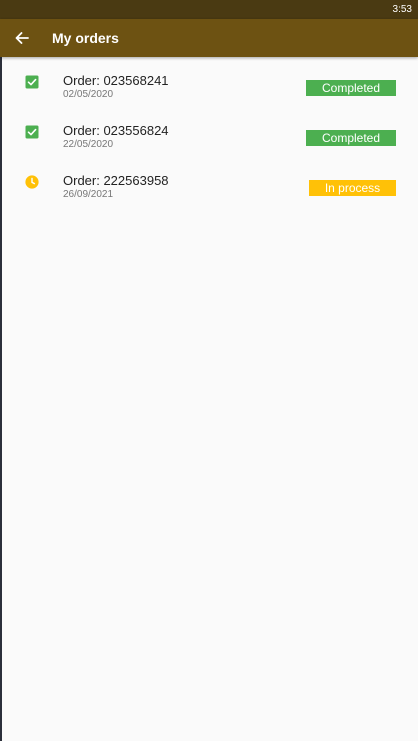 The width and height of the screenshot is (418, 741). I want to click on order-row: Order: 023556824 22/05/2020 Completed, so click(209, 132).